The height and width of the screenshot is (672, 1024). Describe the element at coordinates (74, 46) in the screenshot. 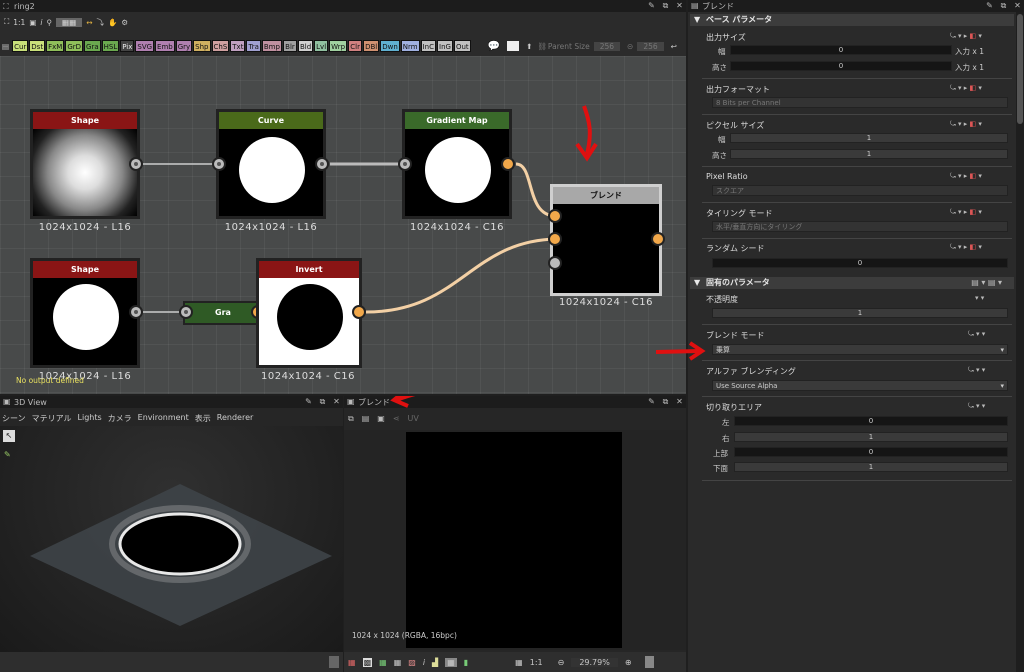

I see `palette-chip-grd: GrD` at that location.